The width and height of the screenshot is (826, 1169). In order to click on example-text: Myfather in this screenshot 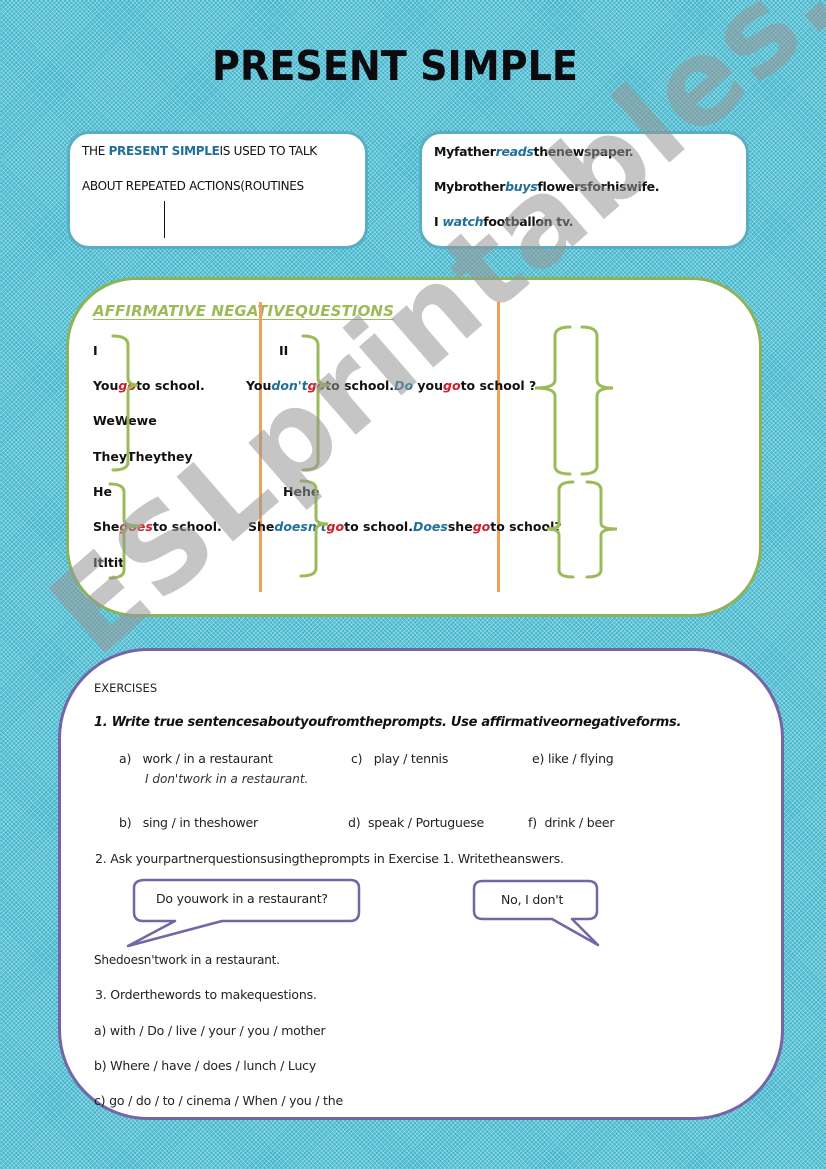, I will do `click(465, 151)`.